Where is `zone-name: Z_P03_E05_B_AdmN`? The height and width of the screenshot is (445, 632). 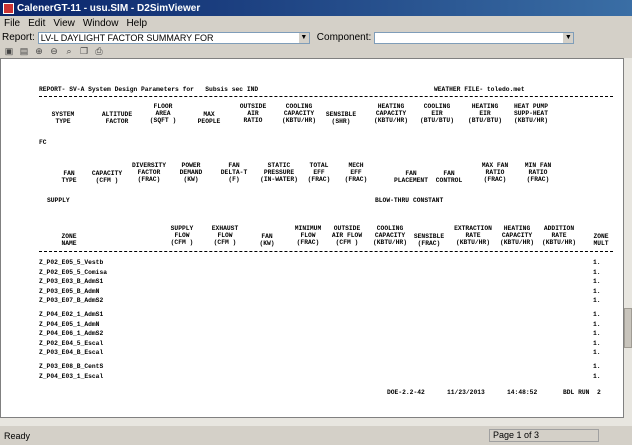 zone-name: Z_P03_E05_B_AdmN is located at coordinates (69, 291).